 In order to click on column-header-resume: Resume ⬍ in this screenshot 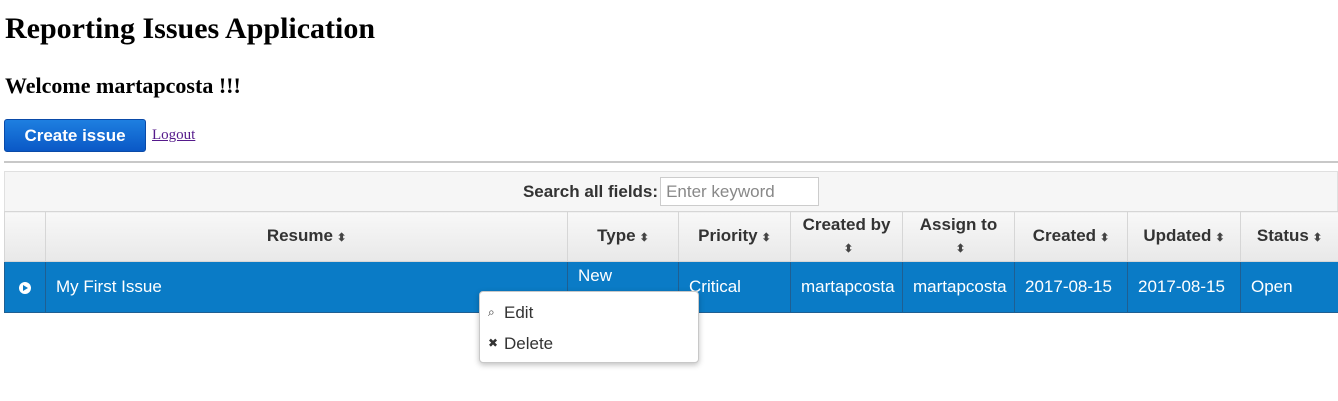, I will do `click(306, 236)`.